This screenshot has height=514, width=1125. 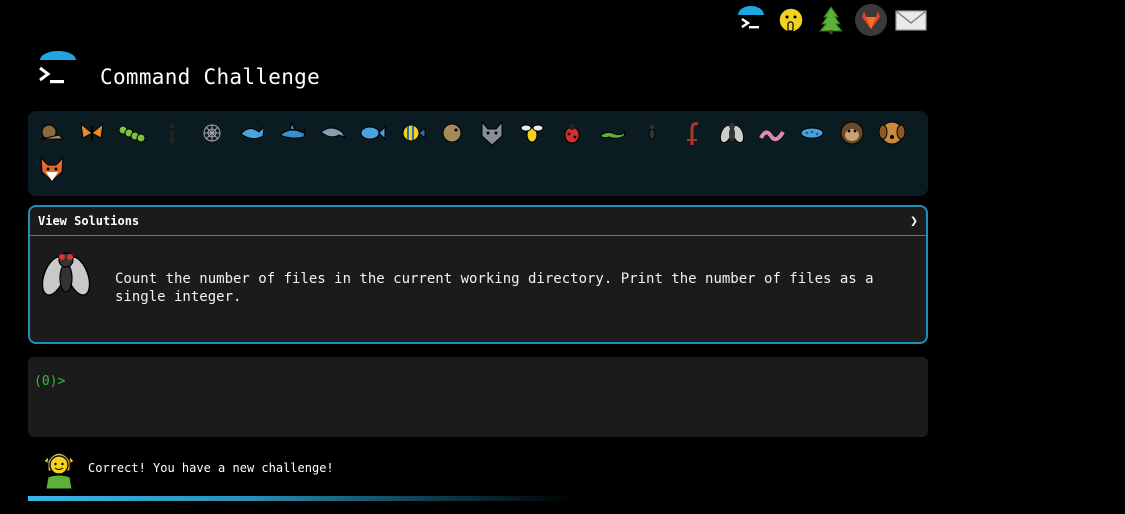 I want to click on terminal-logo-icon, so click(x=57, y=67).